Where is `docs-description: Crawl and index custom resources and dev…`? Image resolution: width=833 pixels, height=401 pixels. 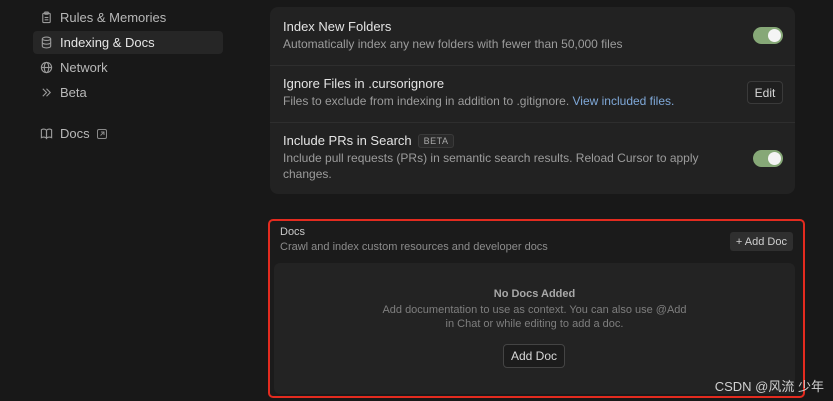
docs-description: Crawl and index custom resources and dev… is located at coordinates (414, 247).